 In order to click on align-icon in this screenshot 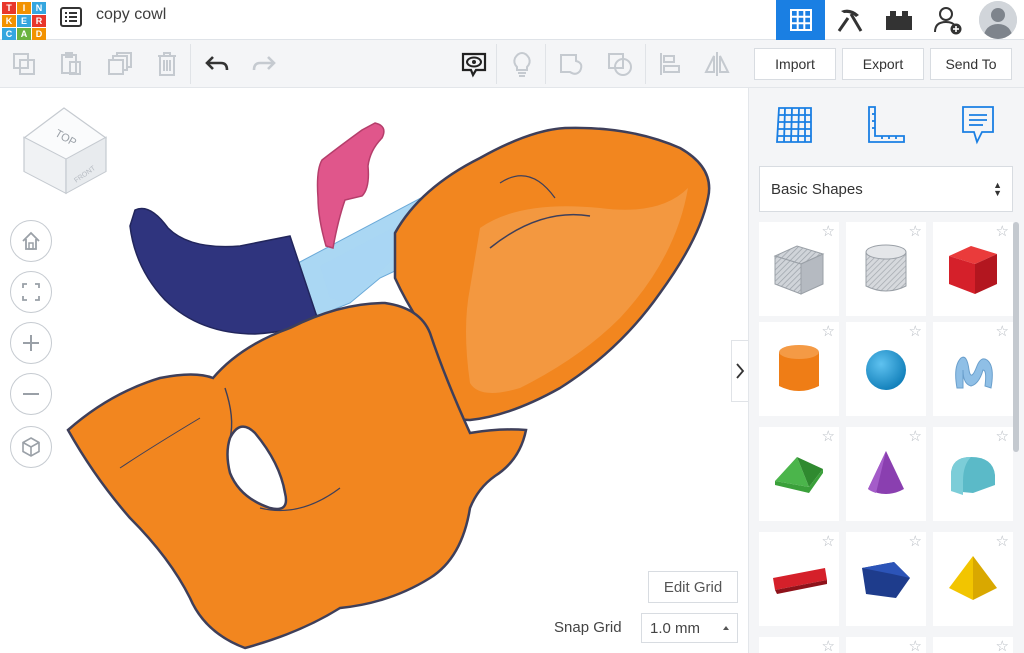, I will do `click(670, 64)`.